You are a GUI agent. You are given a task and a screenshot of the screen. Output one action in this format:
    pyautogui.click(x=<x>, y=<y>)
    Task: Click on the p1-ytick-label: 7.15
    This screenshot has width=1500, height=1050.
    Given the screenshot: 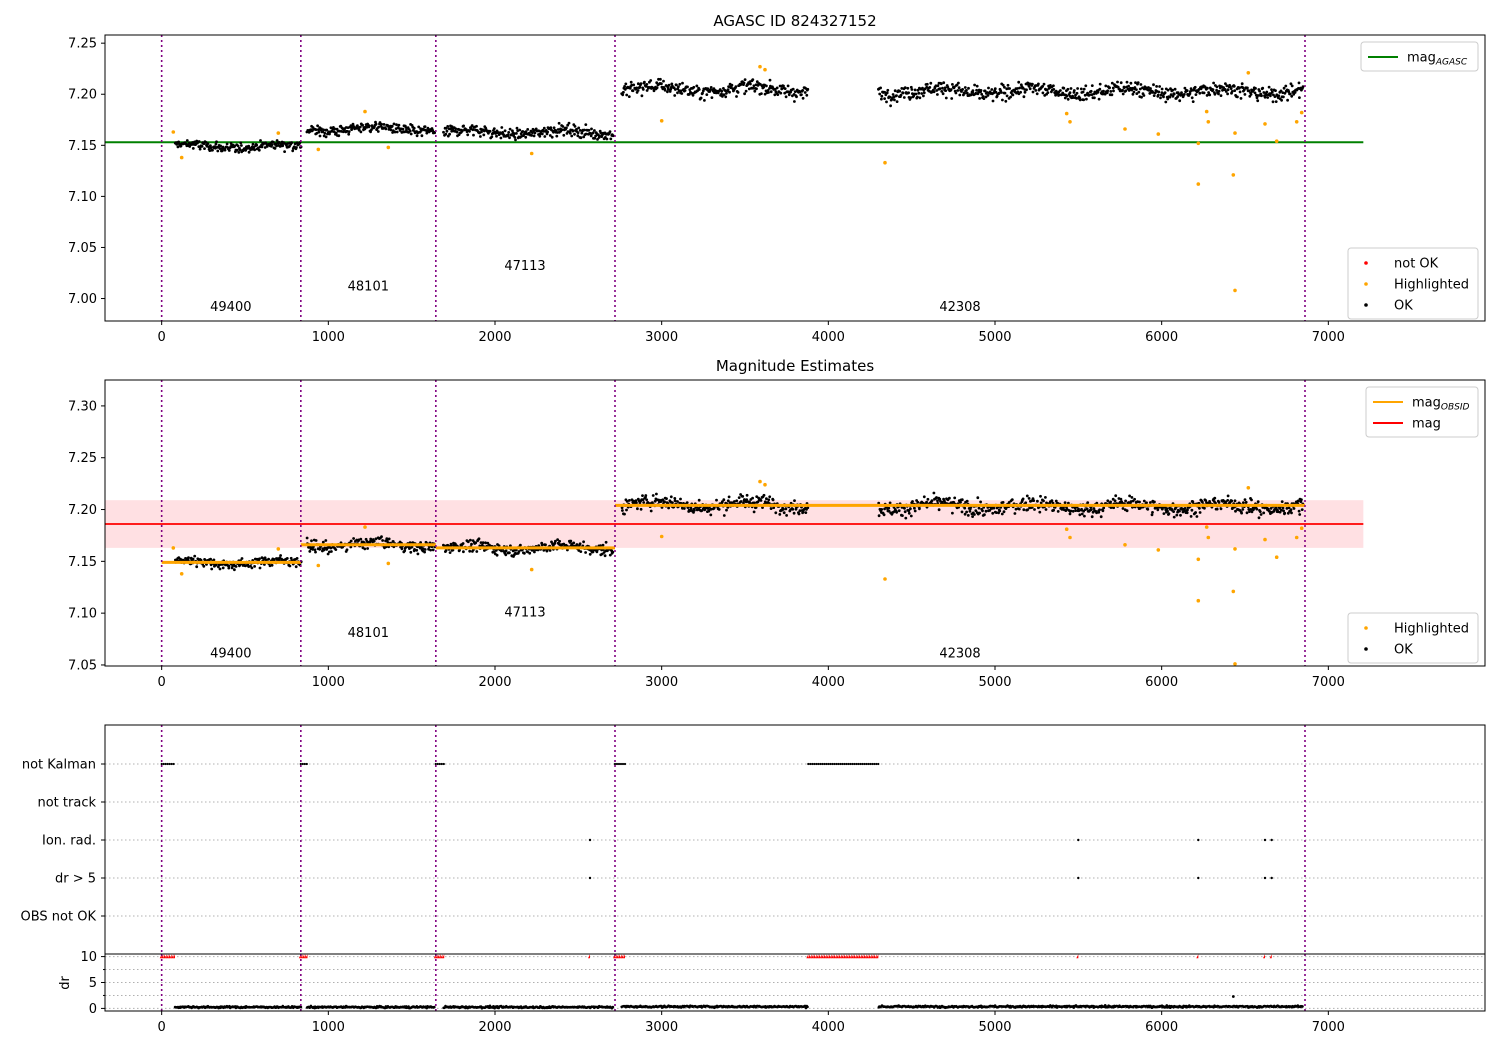 What is the action you would take?
    pyautogui.click(x=82, y=146)
    